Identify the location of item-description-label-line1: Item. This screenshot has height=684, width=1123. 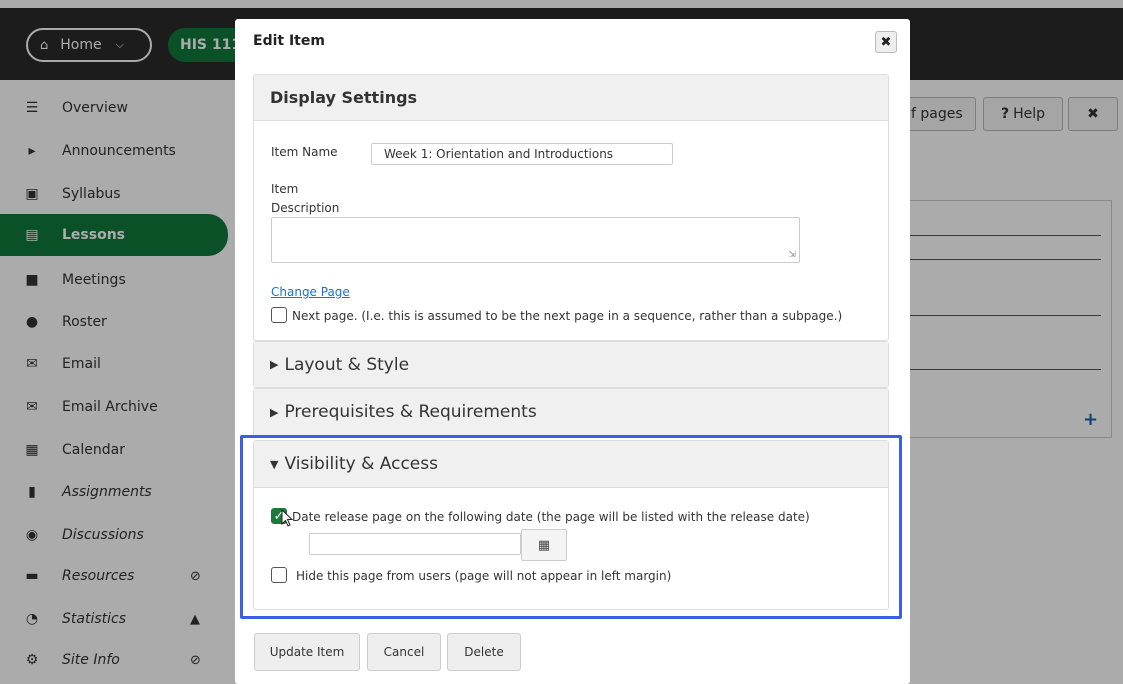
(285, 189).